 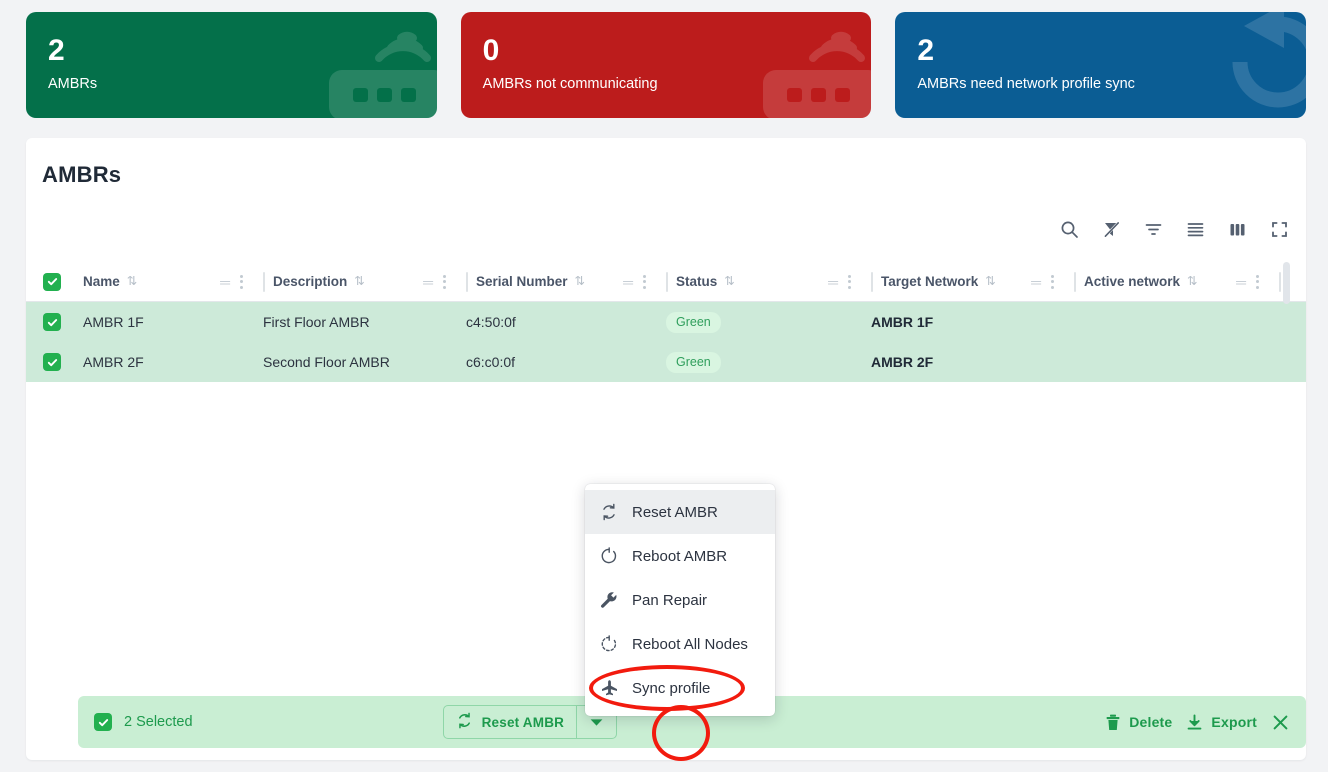 I want to click on kpi-value: 0, so click(x=491, y=50).